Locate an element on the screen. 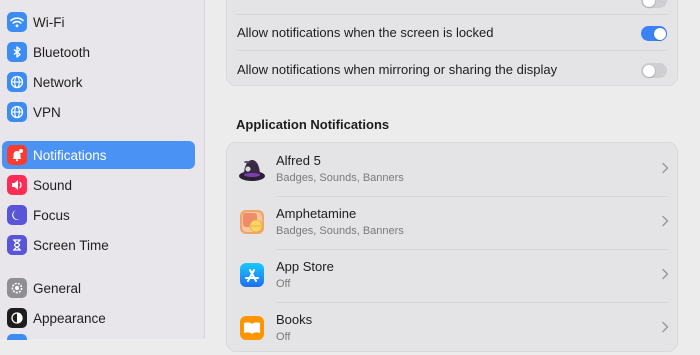 The image size is (700, 355). globe-icon is located at coordinates (17, 82).